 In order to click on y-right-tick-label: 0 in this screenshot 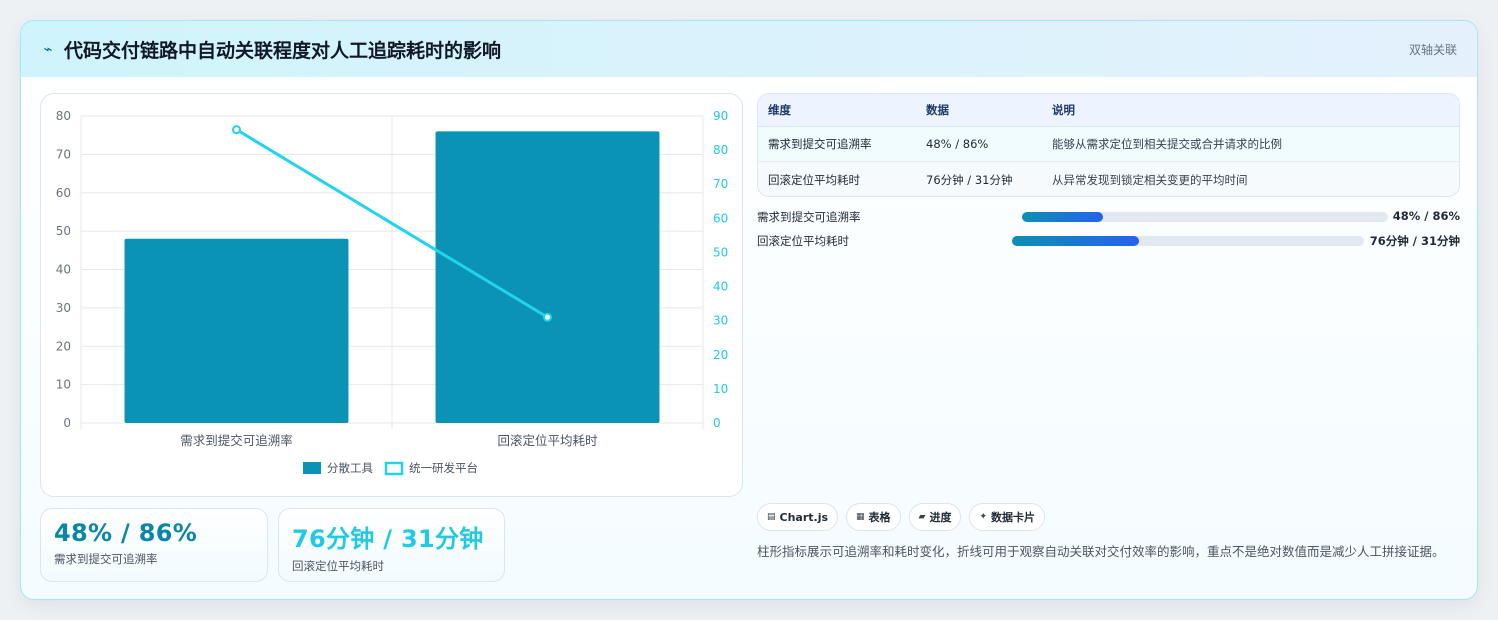, I will do `click(717, 423)`.